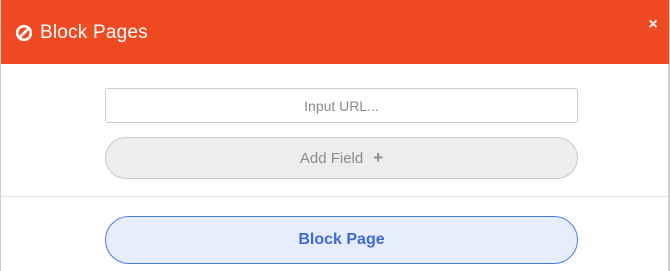  I want to click on block-page-button: Block Page, so click(341, 240).